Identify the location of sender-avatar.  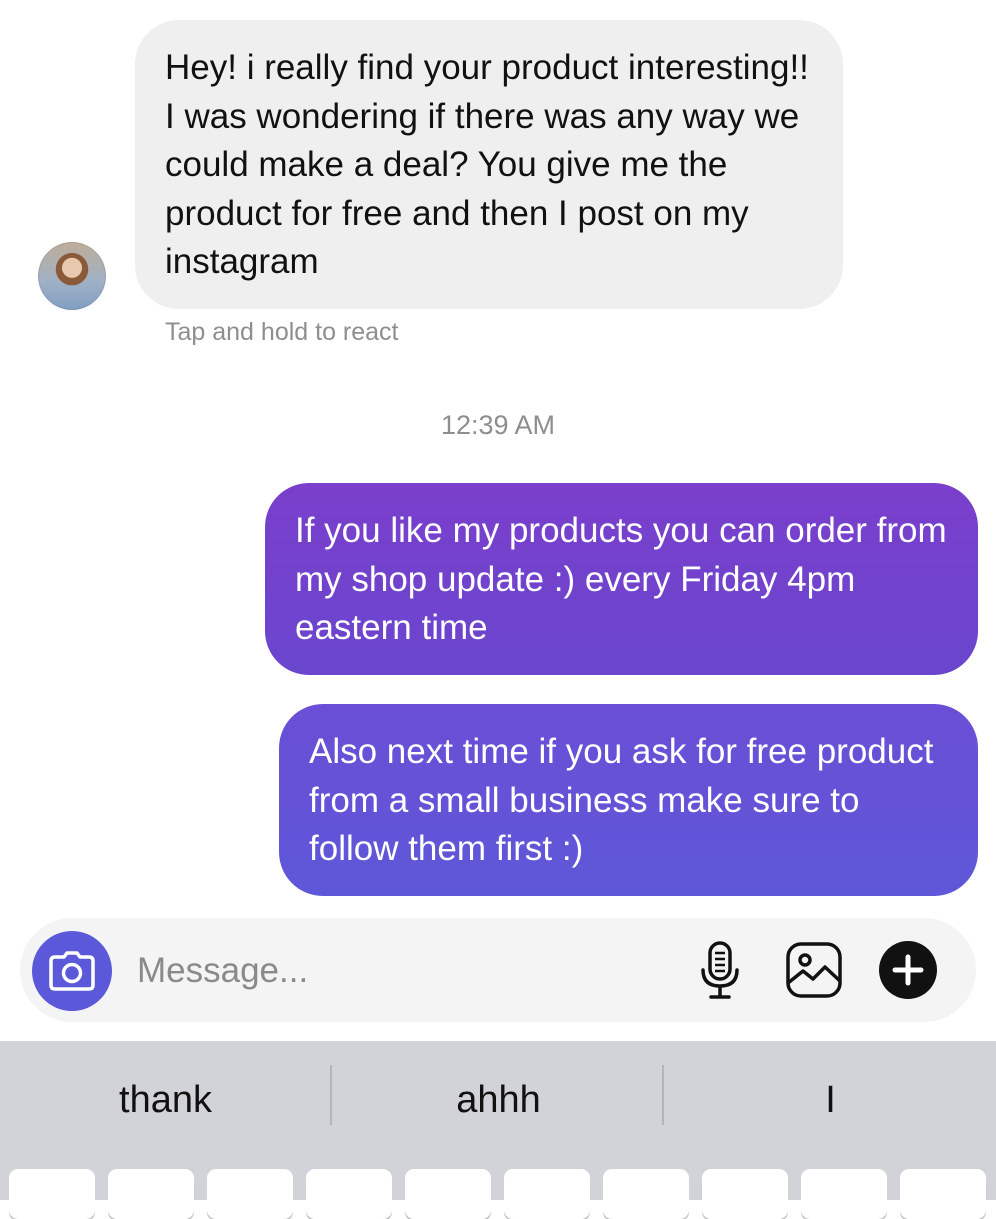
(72, 276).